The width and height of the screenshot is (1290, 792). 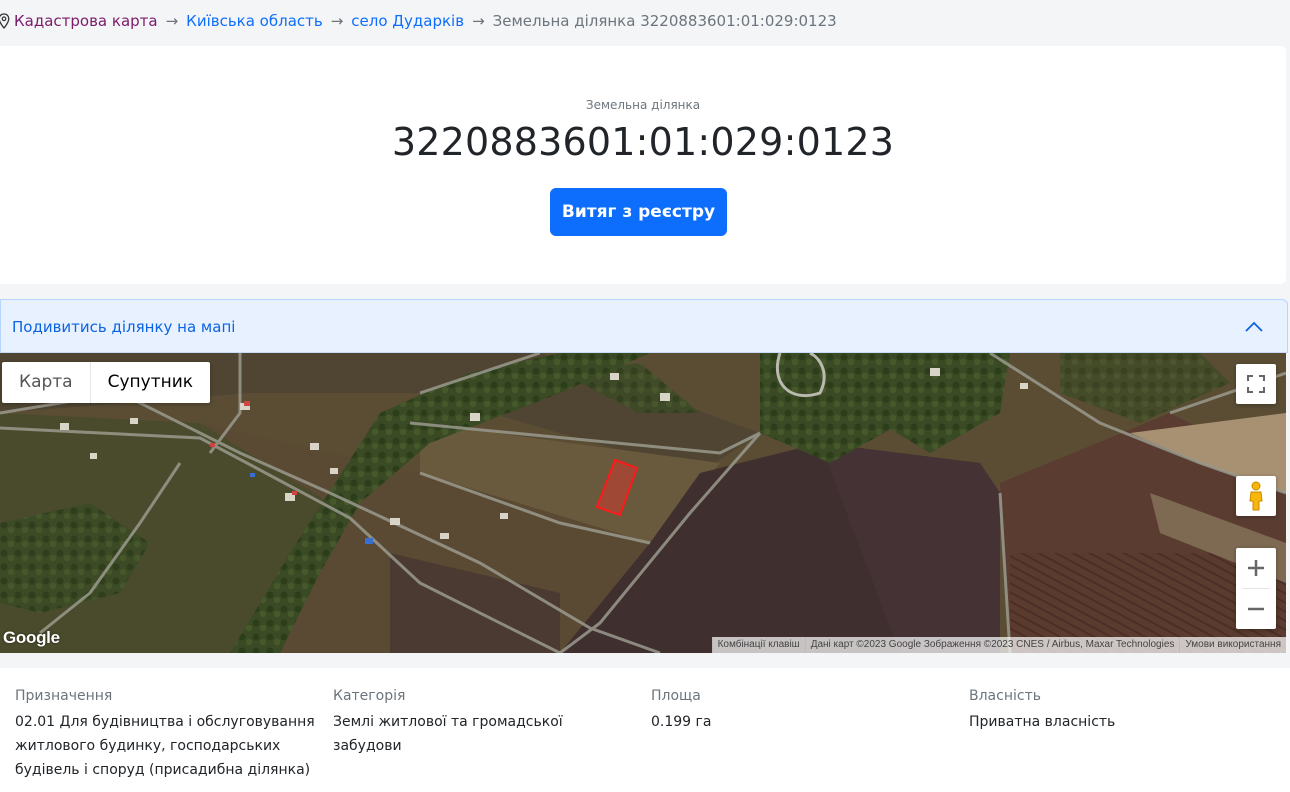 I want to click on cadastral-number: 3220883601:01:029:0123, so click(x=643, y=142).